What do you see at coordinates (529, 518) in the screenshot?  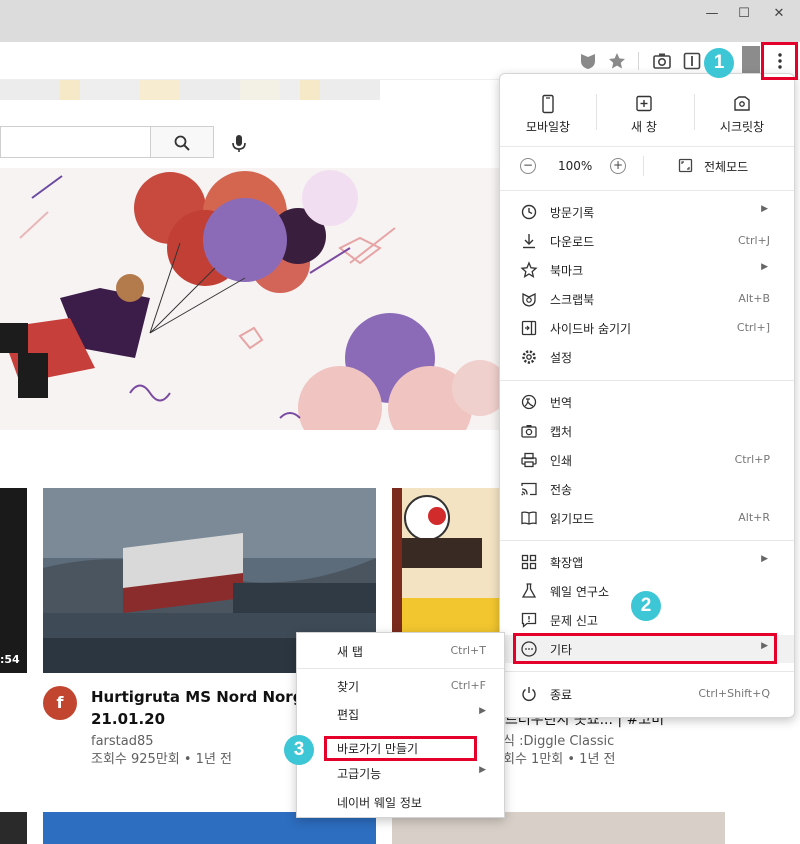 I see `book-icon` at bounding box center [529, 518].